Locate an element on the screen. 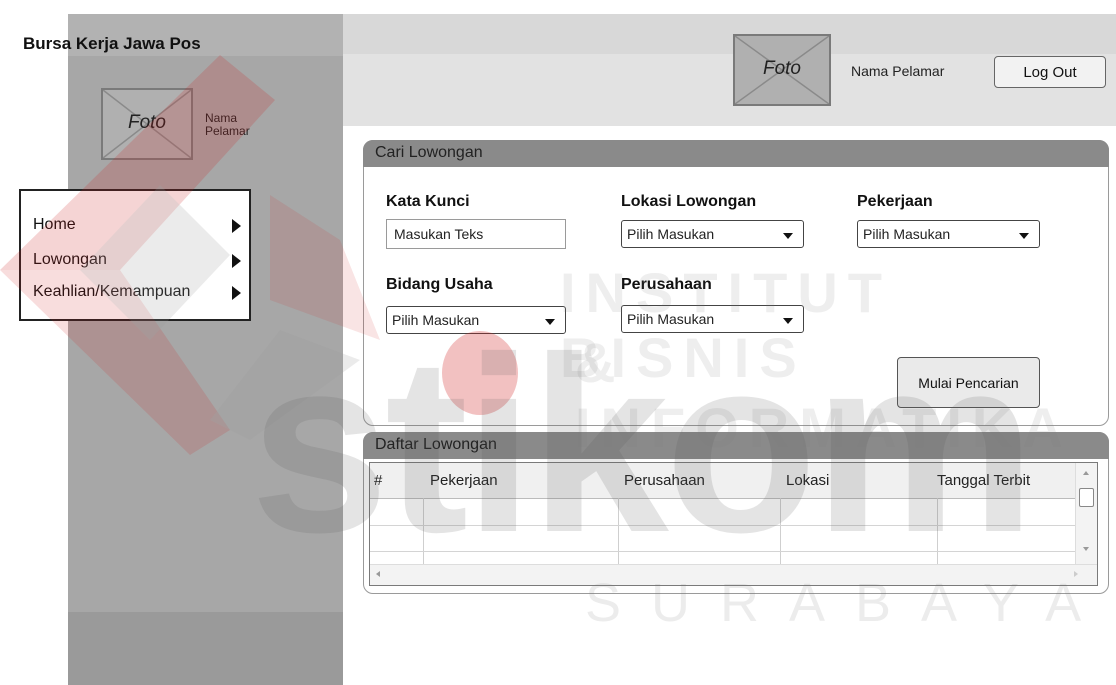  keyword-input: Masukan Teks is located at coordinates (476, 234).